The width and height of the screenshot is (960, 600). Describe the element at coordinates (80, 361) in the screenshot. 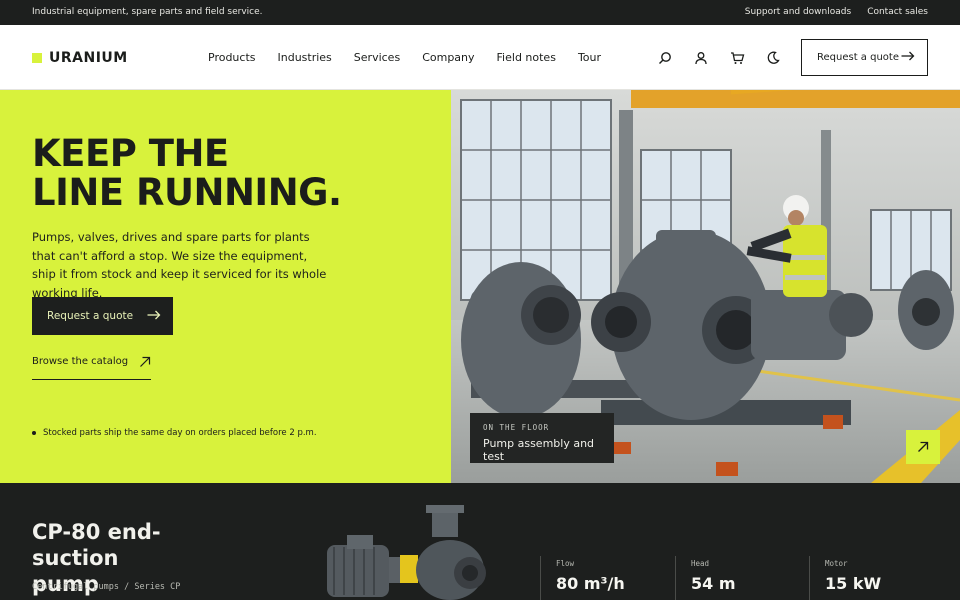

I see `browse-catalog-label: Browse the catalog` at that location.